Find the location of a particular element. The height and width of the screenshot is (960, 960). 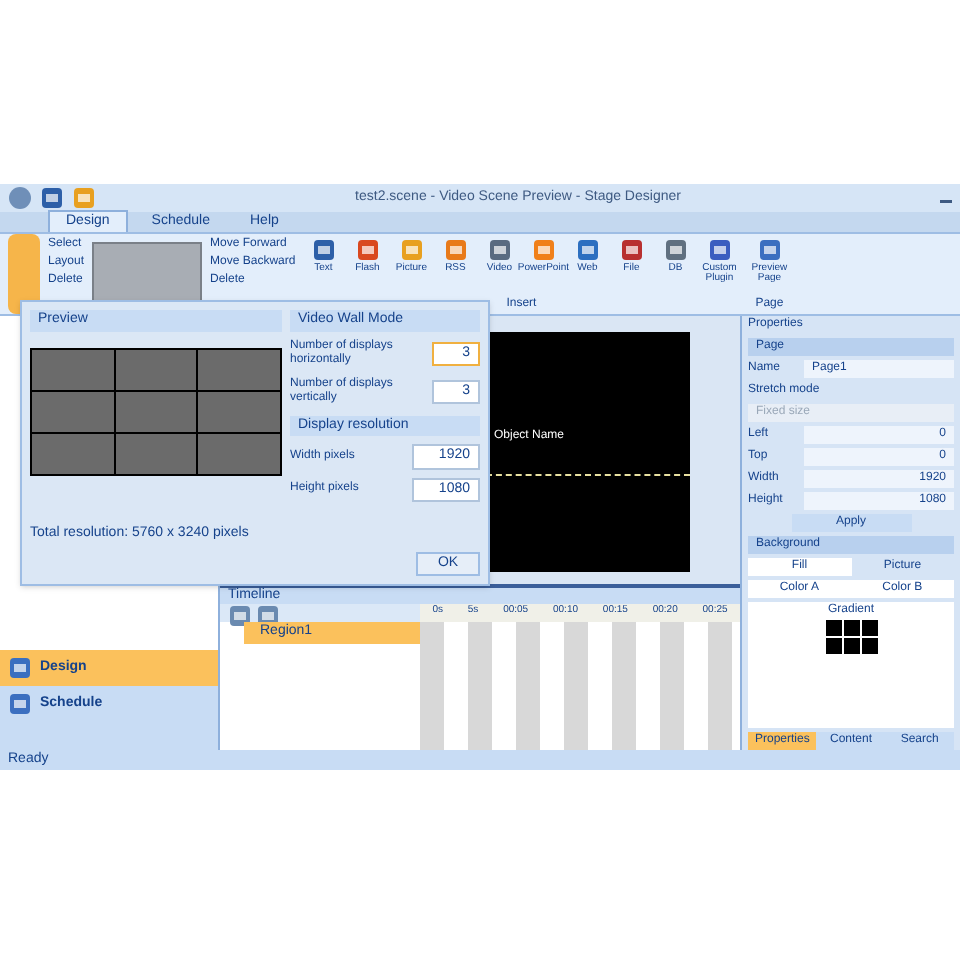

app-logo-icon is located at coordinates (20, 198).